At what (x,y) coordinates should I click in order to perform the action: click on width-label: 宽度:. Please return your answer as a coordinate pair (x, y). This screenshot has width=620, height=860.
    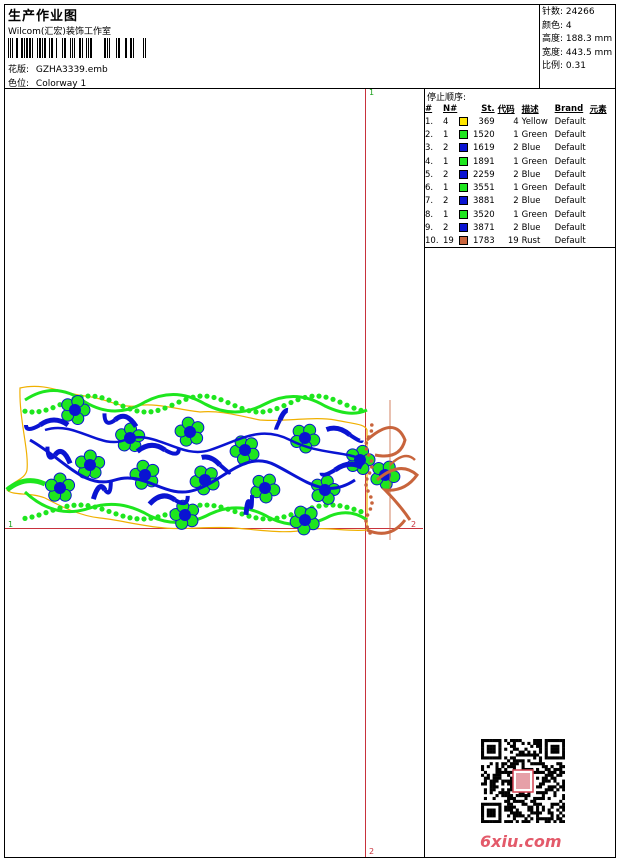
    Looking at the image, I should click on (553, 52).